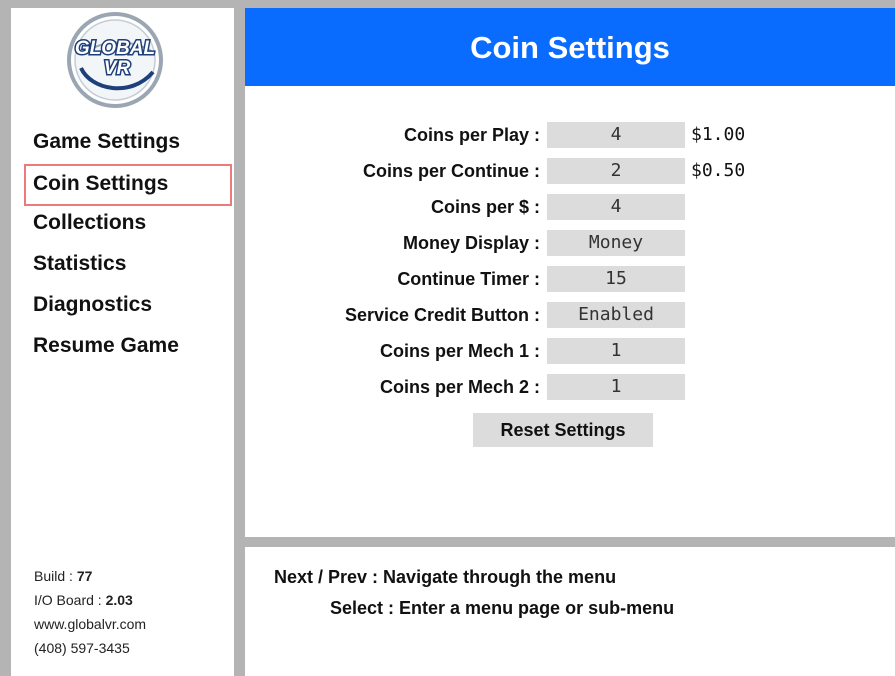  Describe the element at coordinates (471, 243) in the screenshot. I see `setting-label-money-display: Money Display :` at that location.